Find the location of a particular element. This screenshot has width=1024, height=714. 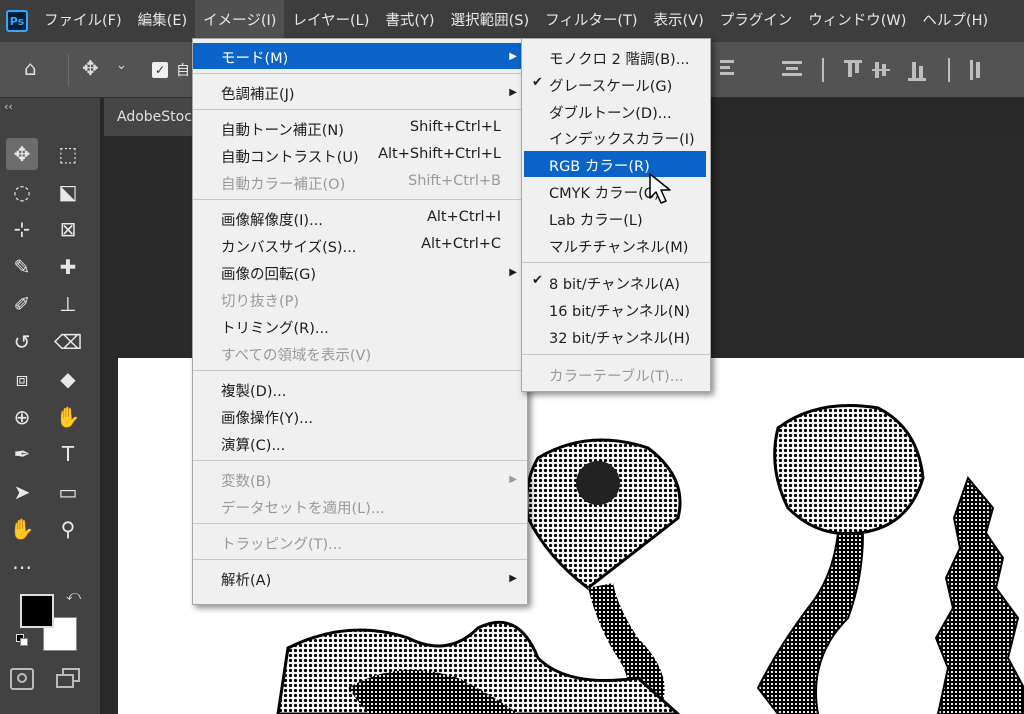

menubar-item: 書式(Y) is located at coordinates (409, 21).